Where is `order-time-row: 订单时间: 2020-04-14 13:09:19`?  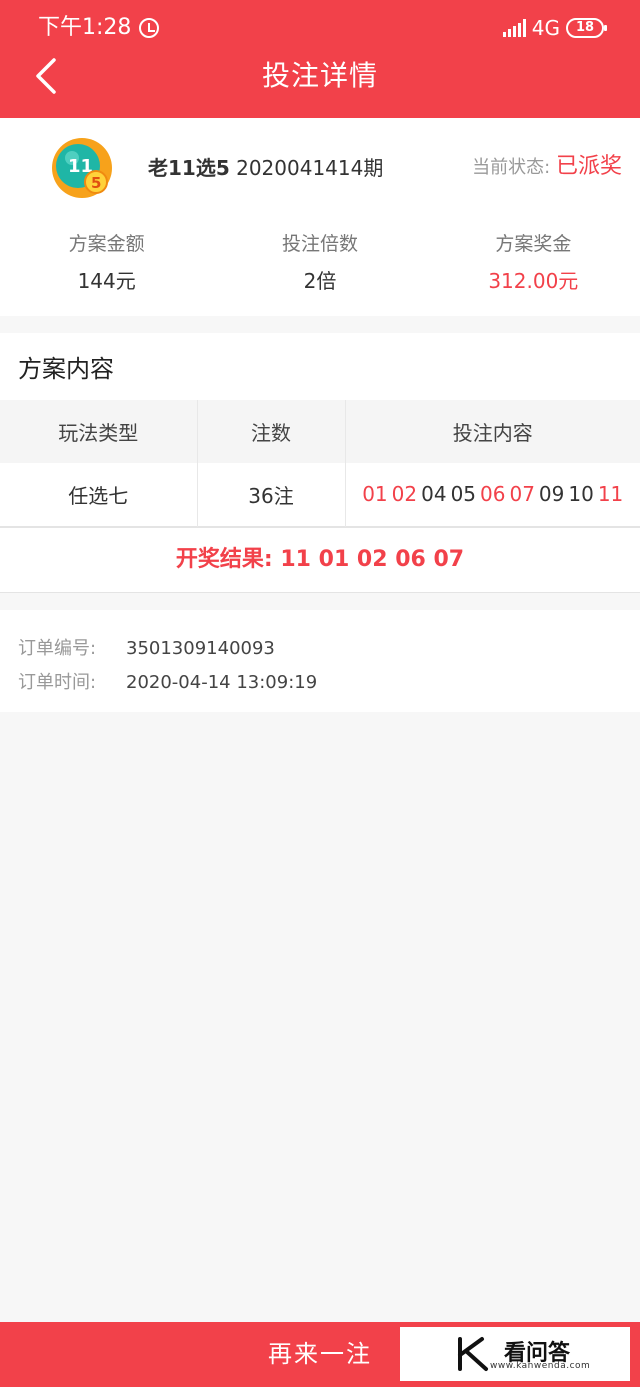
order-time-row: 订单时间: 2020-04-14 13:09:19 is located at coordinates (167, 683).